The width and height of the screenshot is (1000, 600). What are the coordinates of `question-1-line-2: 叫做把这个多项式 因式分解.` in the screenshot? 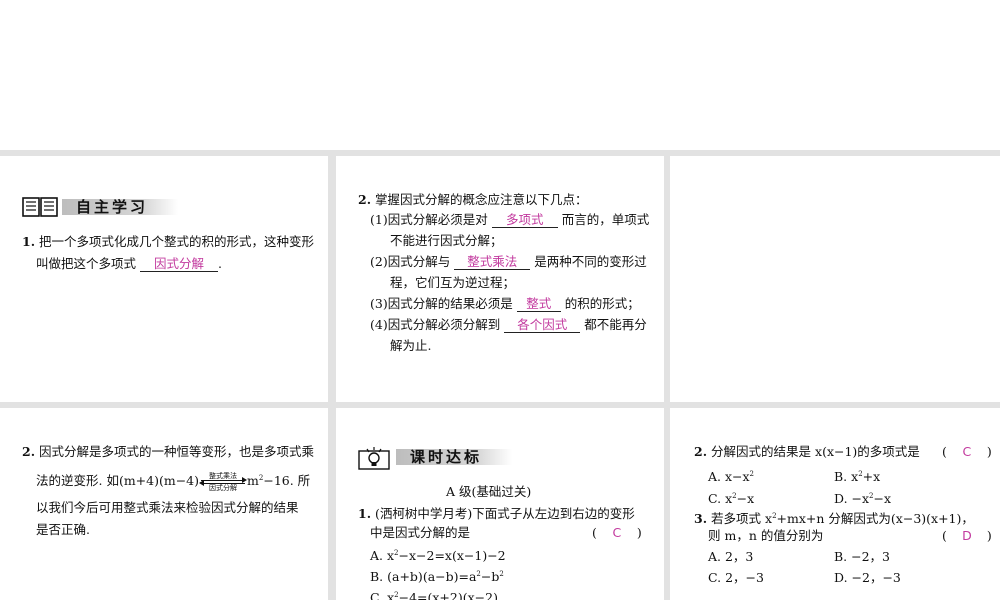 It's located at (129, 264).